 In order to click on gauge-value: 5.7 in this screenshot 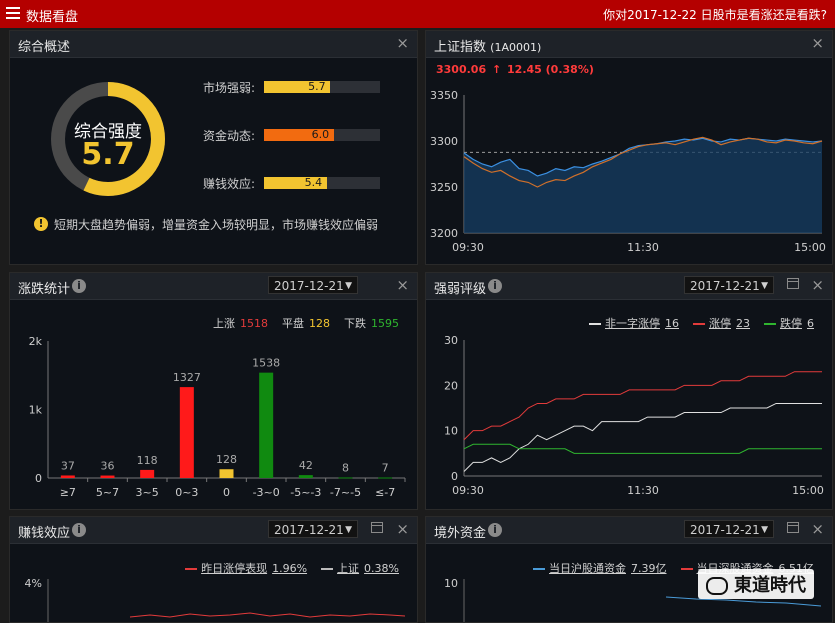, I will do `click(108, 154)`.